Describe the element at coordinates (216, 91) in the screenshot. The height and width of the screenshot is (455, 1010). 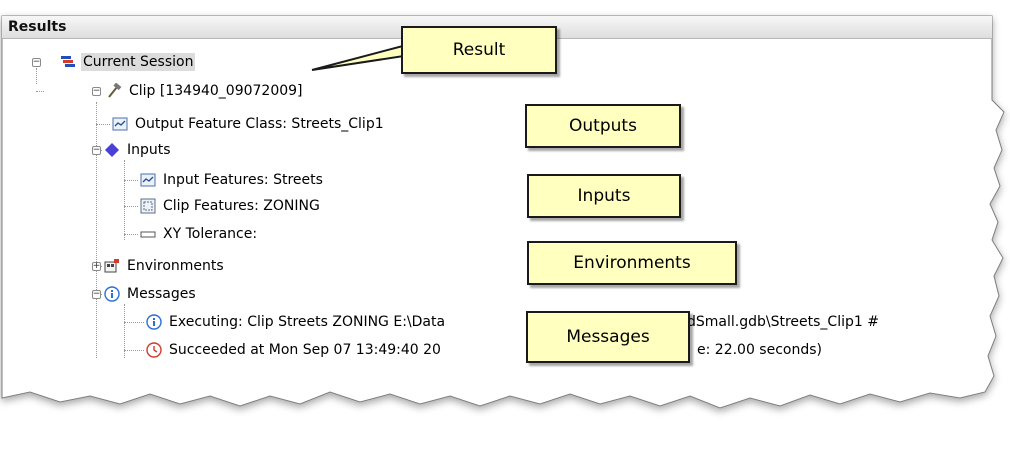
I see `clip-tool-label: Clip [134940_09072009]` at that location.